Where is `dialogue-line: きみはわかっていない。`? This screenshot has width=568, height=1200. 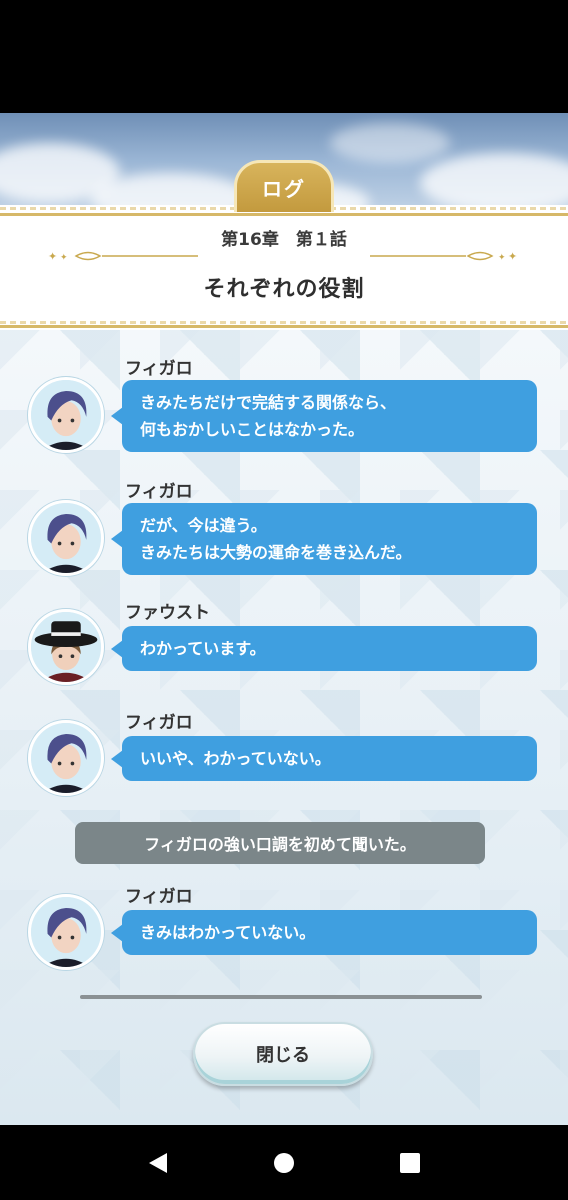 dialogue-line: きみはわかっていない。 is located at coordinates (228, 932).